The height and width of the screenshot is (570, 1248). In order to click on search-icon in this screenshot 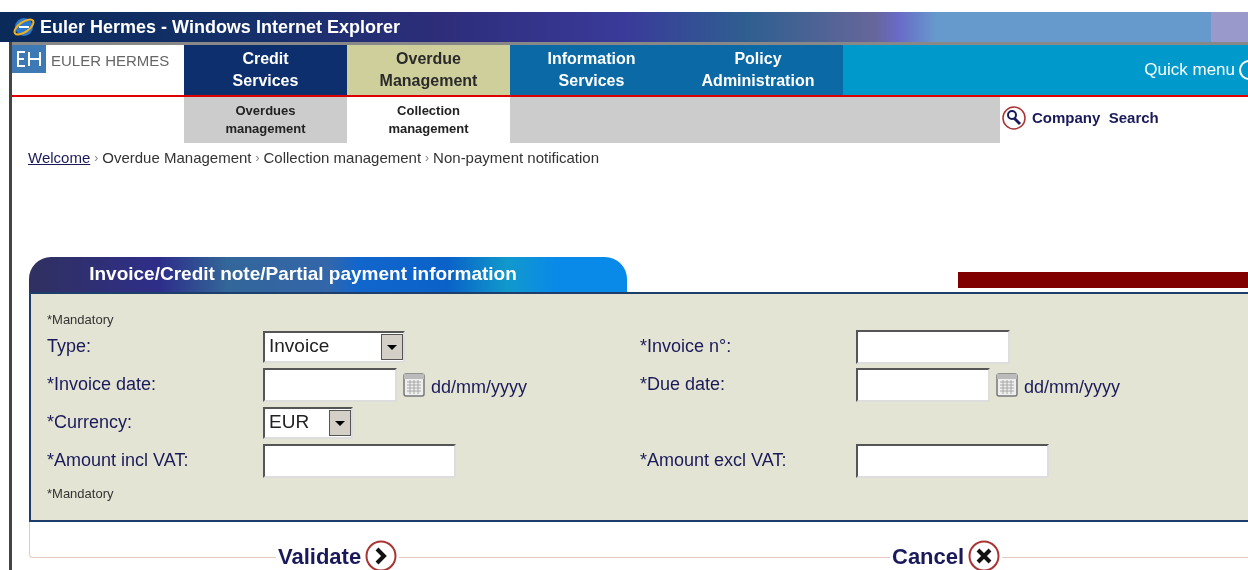, I will do `click(1014, 118)`.